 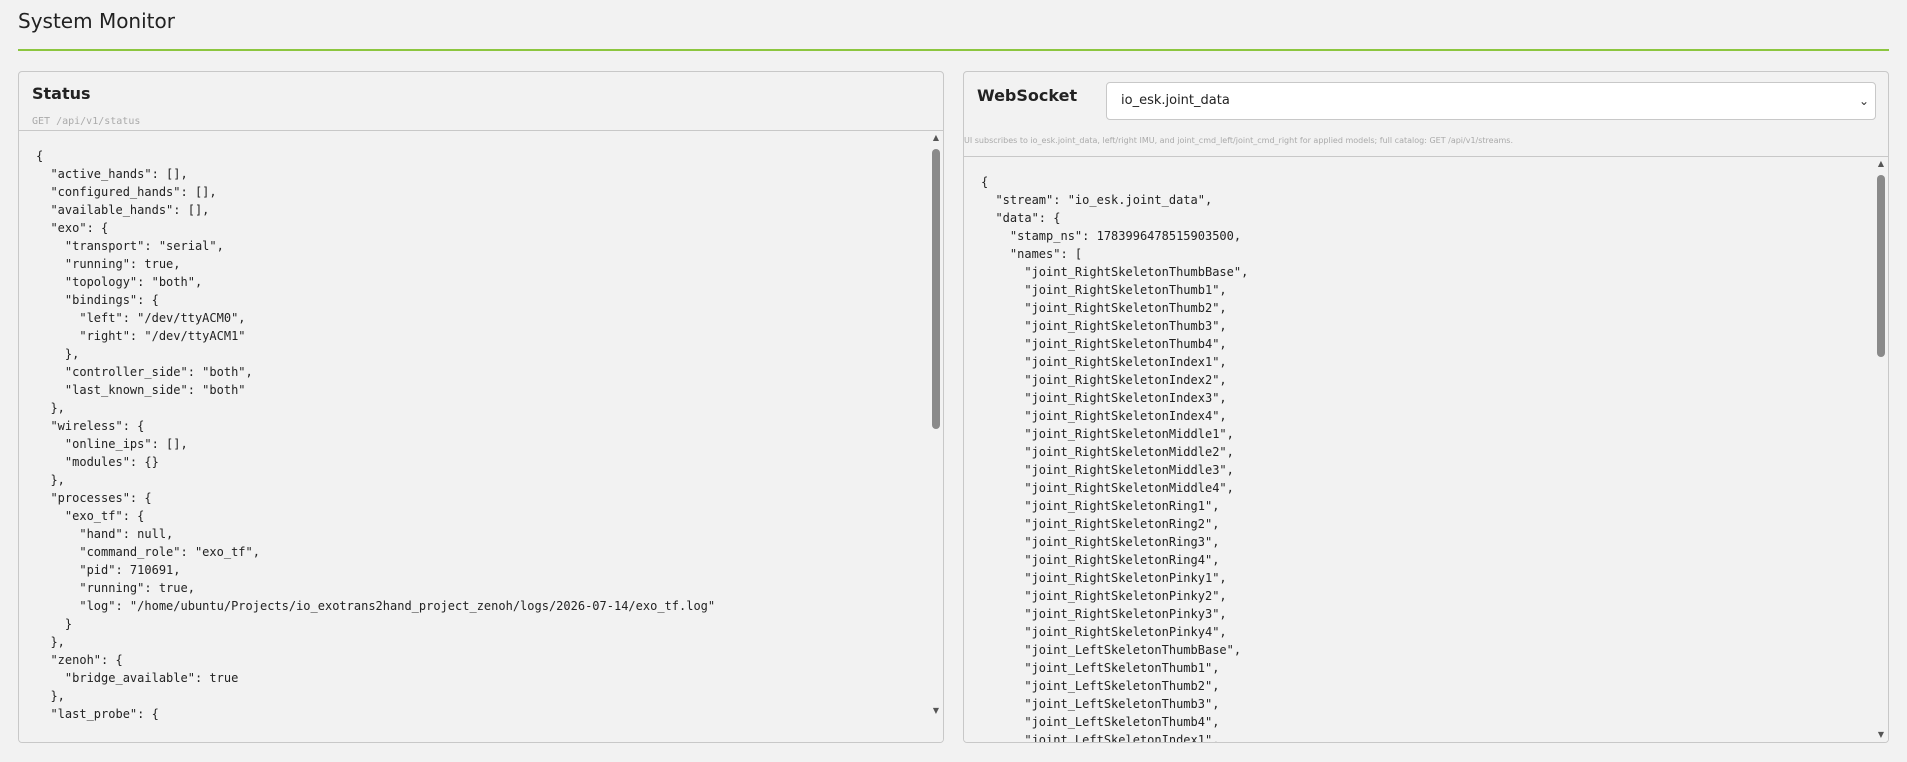 I want to click on chevron-down-icon: ⌄, so click(x=1863, y=101).